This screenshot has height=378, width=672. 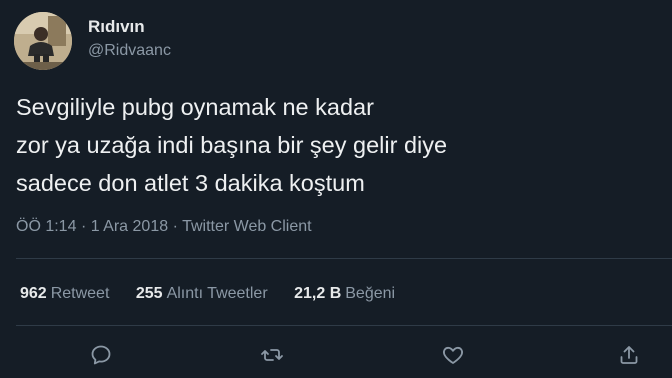 I want to click on retweet-stat: 962 Retweet, so click(x=64, y=293).